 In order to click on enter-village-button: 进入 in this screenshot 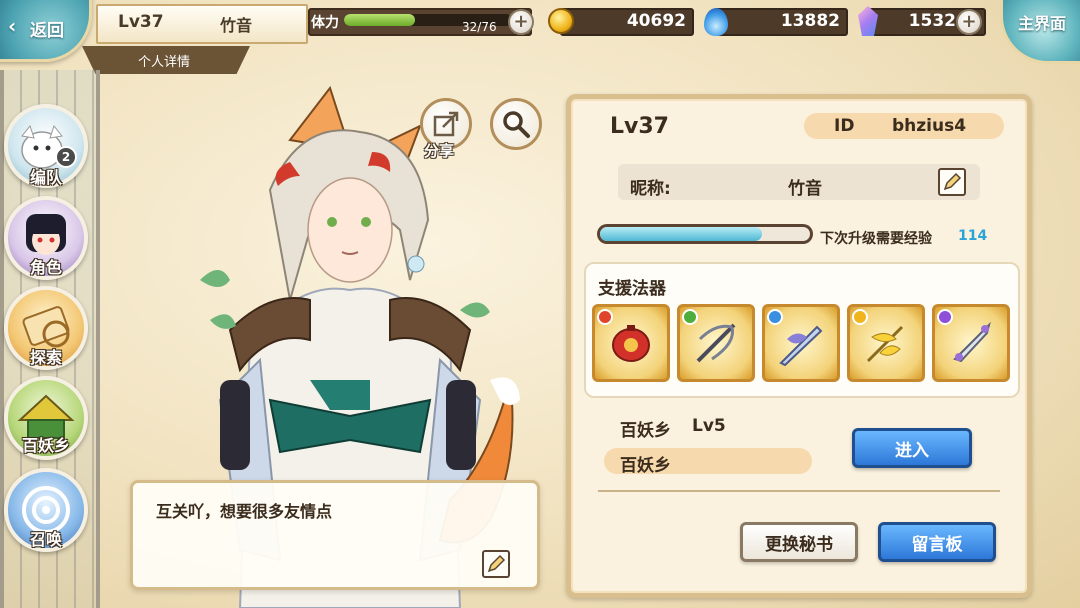, I will do `click(912, 448)`.